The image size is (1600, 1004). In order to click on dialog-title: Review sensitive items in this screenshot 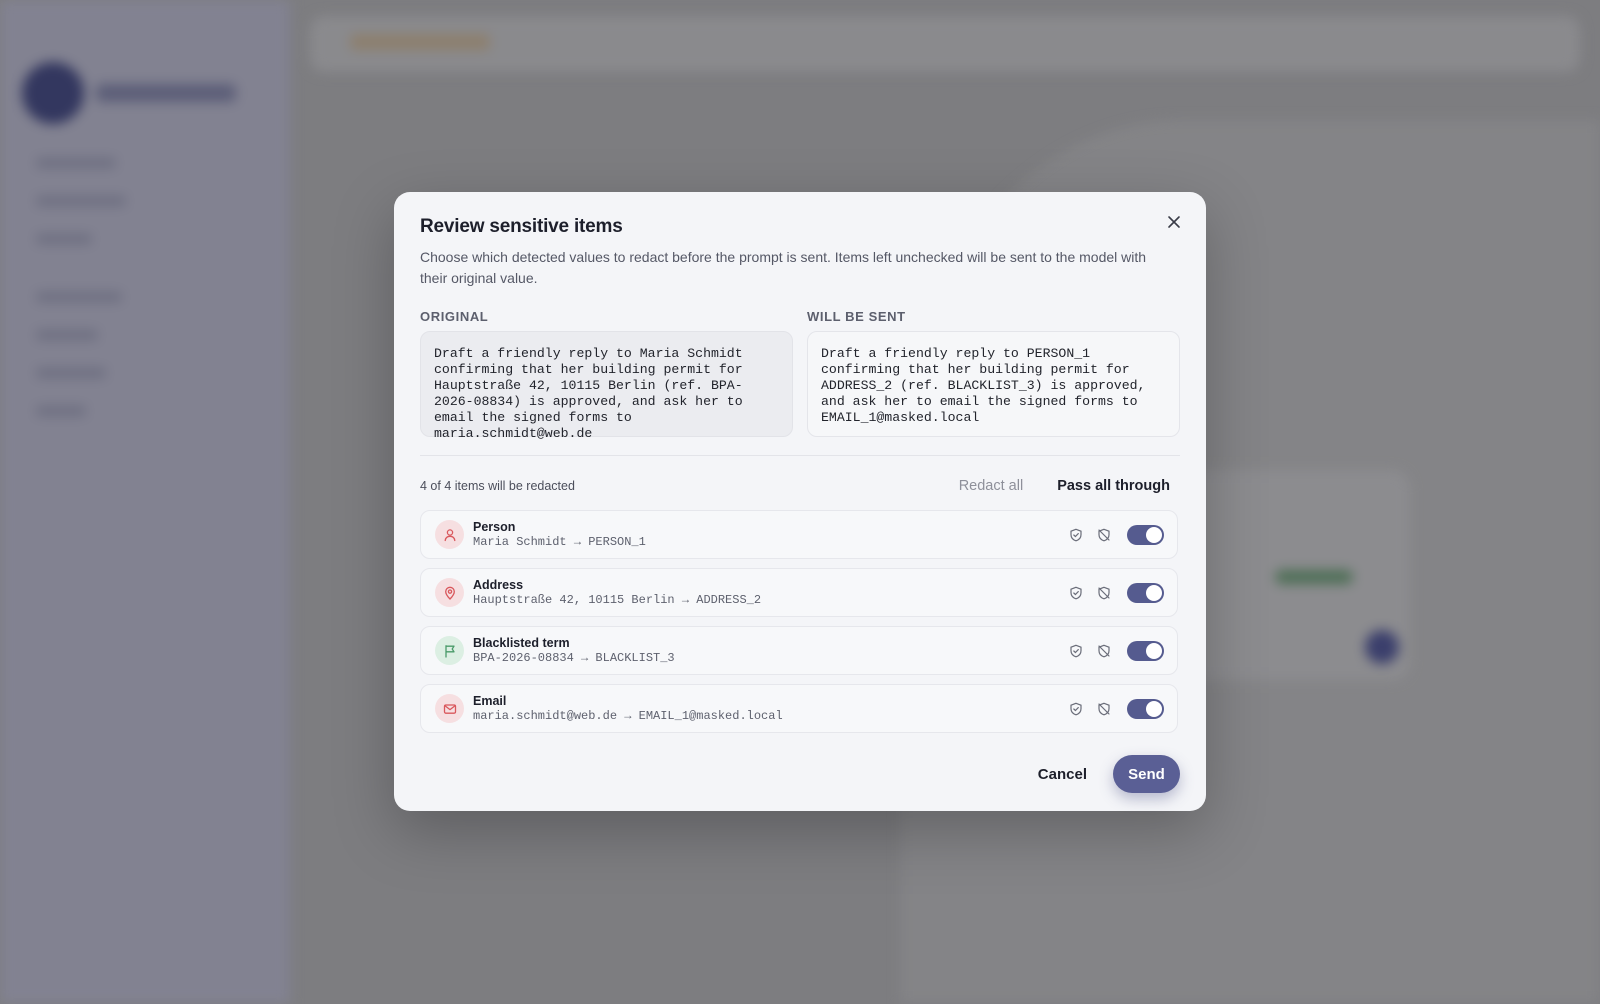, I will do `click(521, 226)`.